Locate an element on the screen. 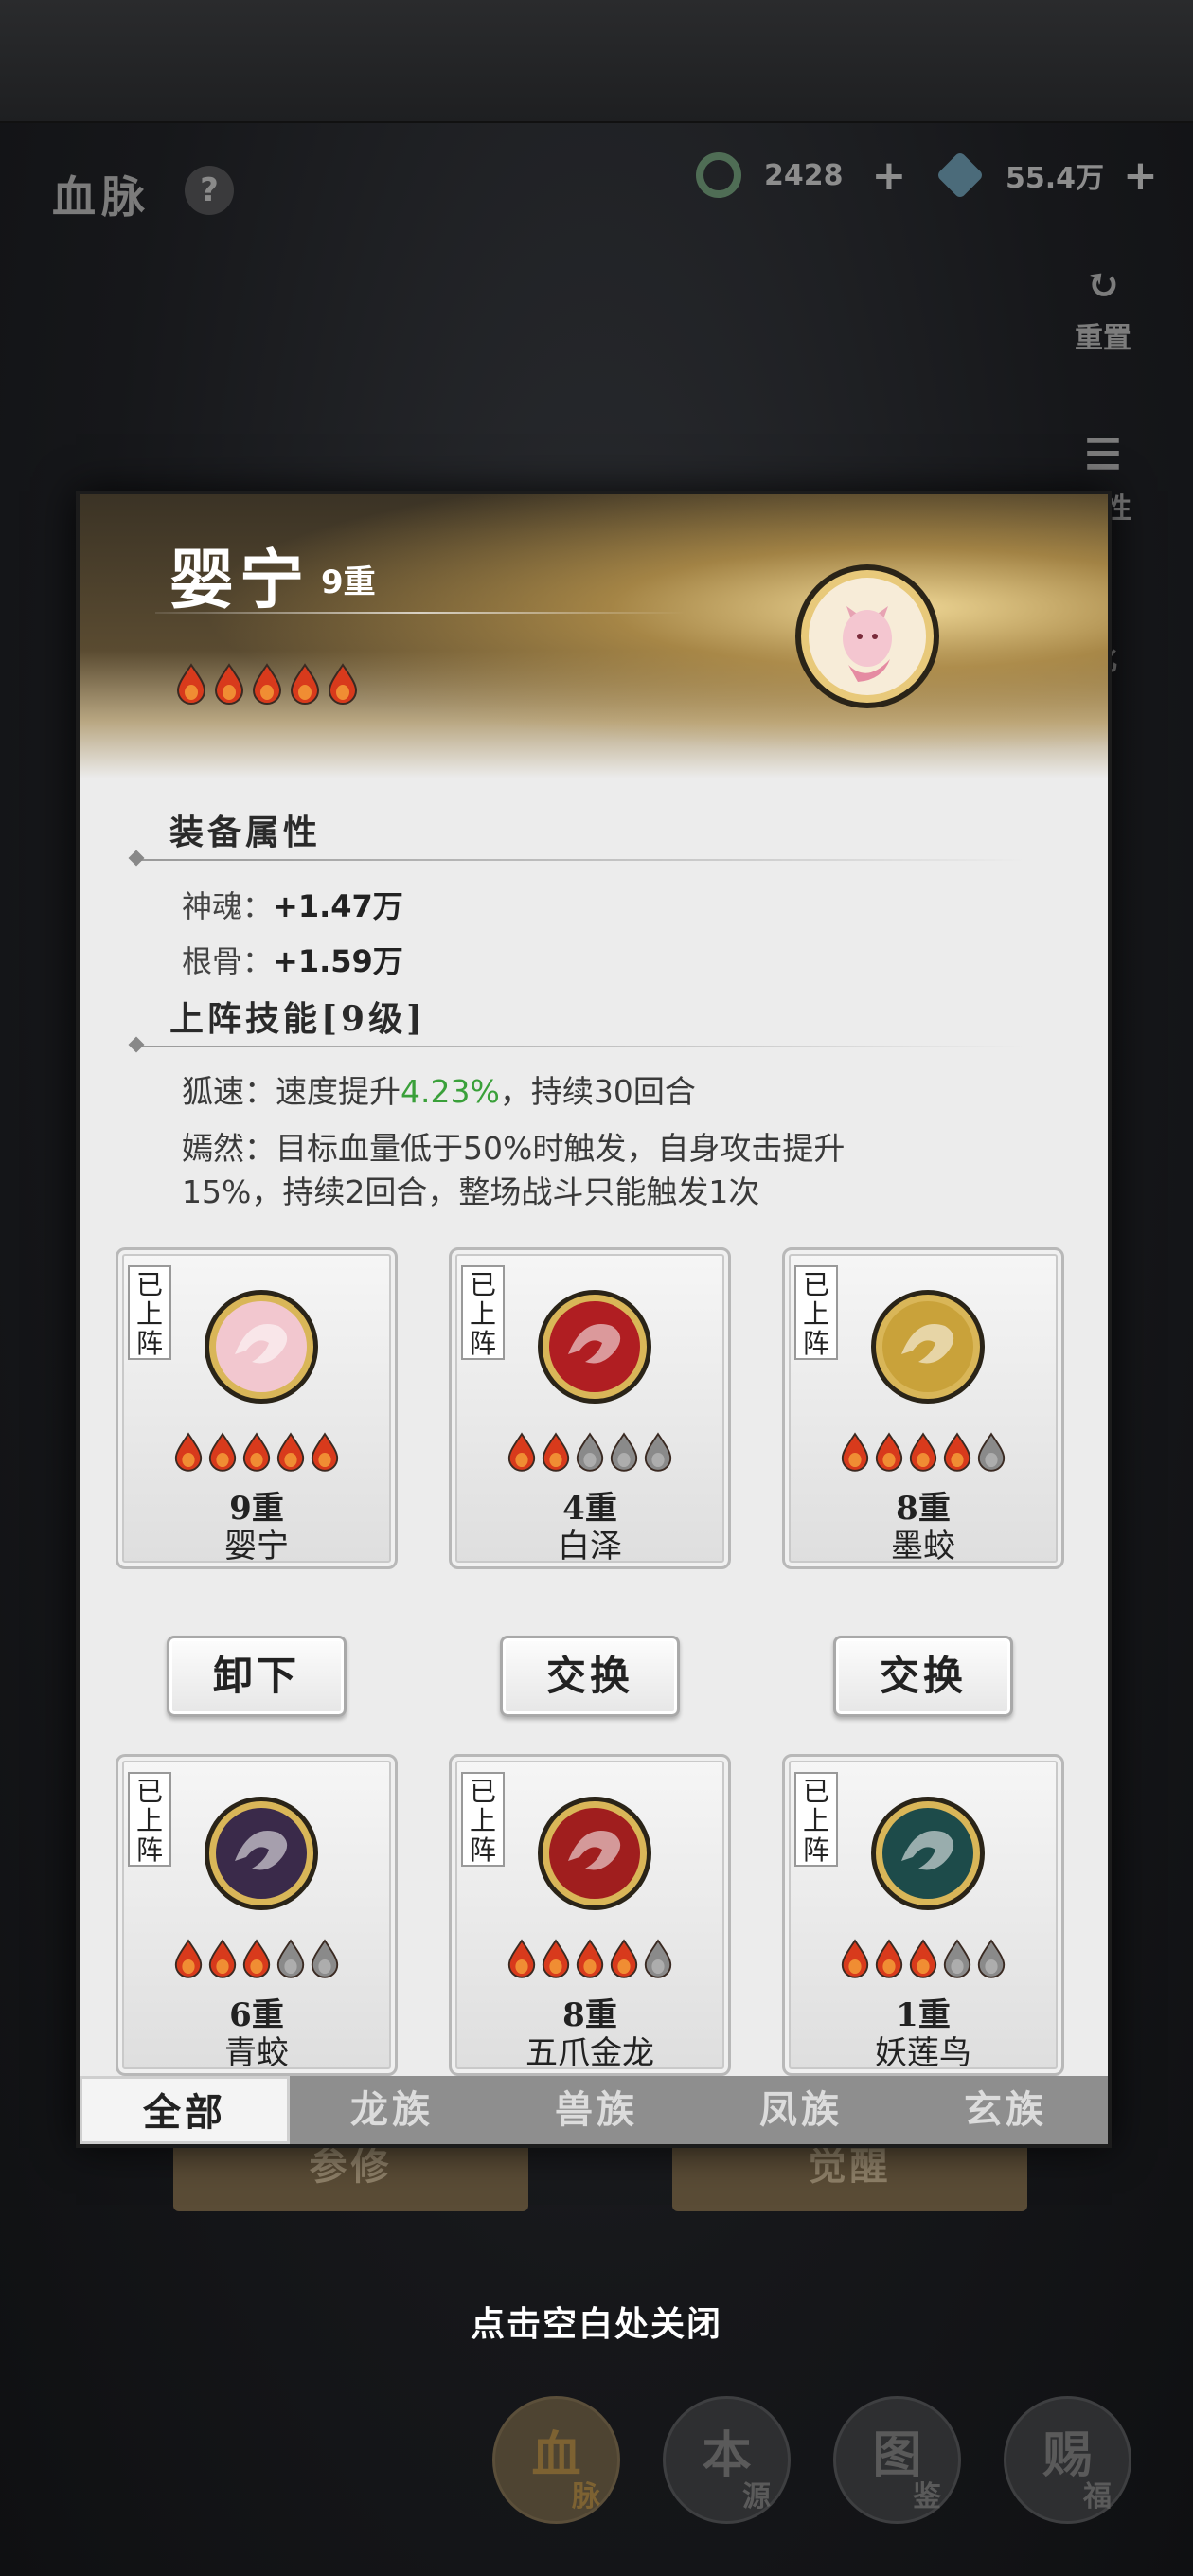  golden-dragon-avatar-icon is located at coordinates (594, 1853).